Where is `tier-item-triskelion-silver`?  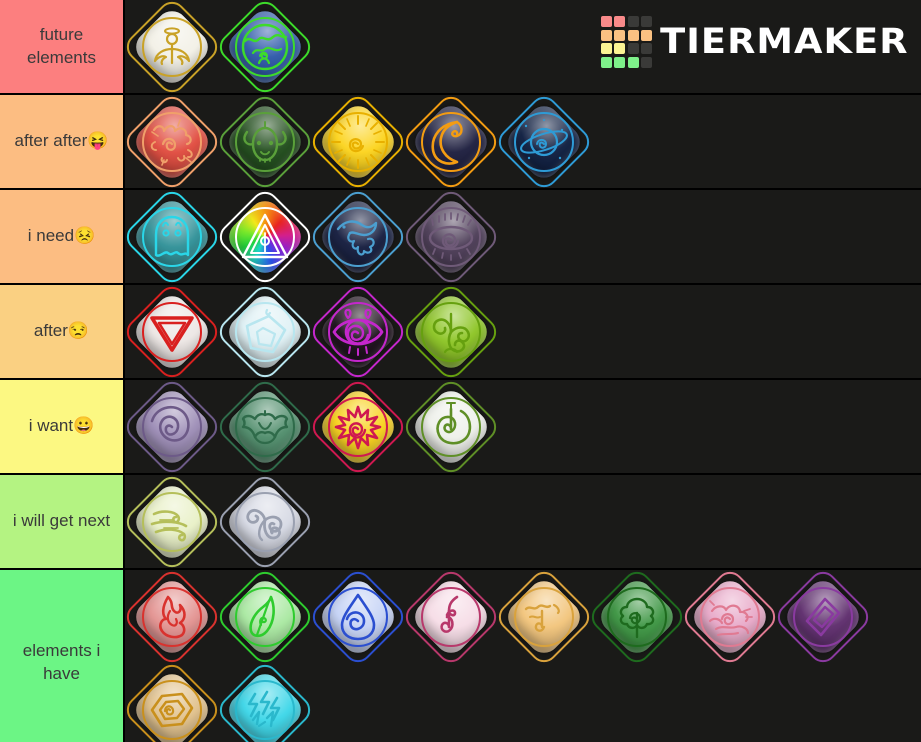 tier-item-triskelion-silver is located at coordinates (264, 521).